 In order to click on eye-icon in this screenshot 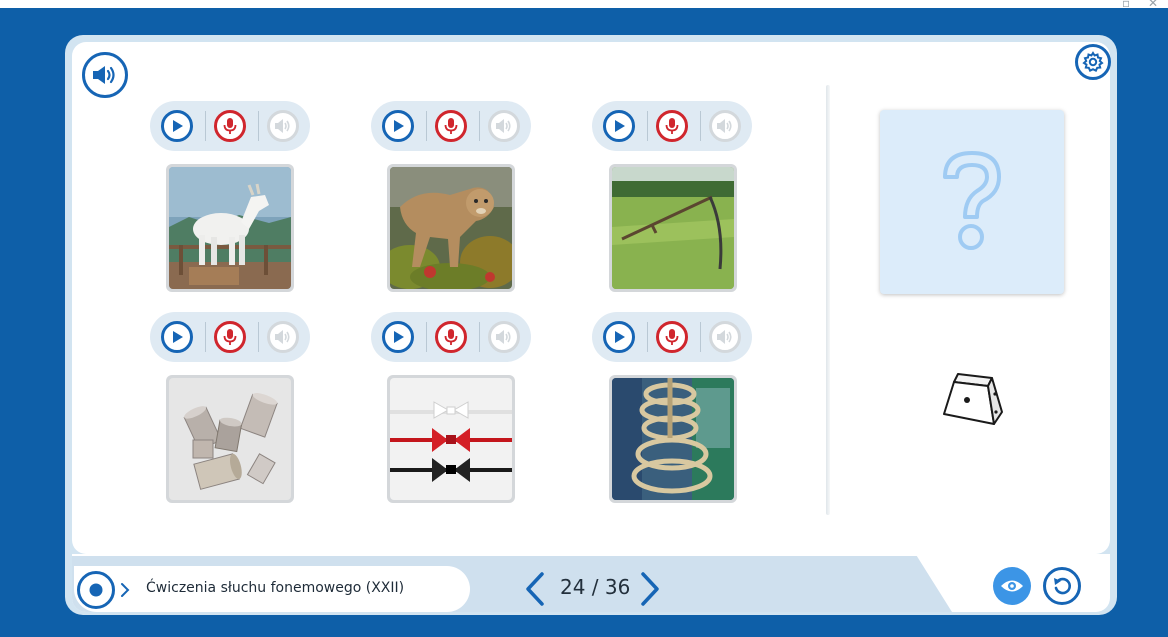, I will do `click(1012, 586)`.